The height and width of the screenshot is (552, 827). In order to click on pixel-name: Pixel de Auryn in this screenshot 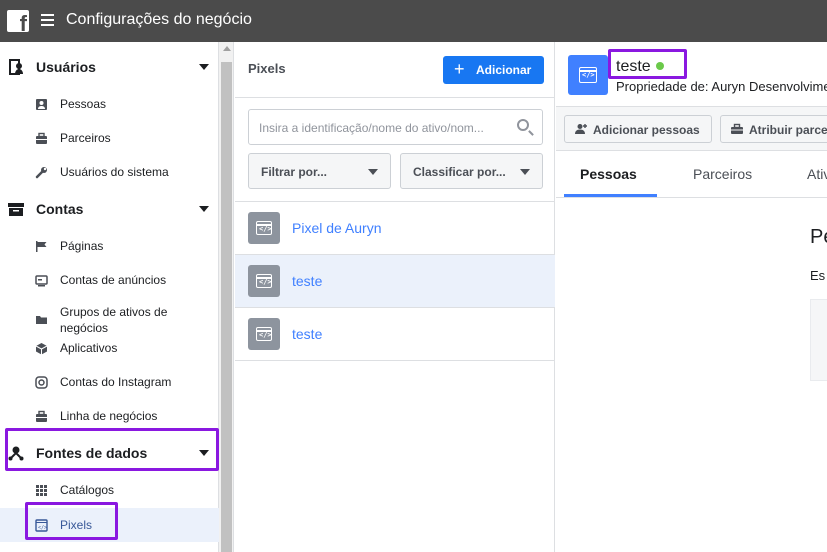, I will do `click(337, 228)`.